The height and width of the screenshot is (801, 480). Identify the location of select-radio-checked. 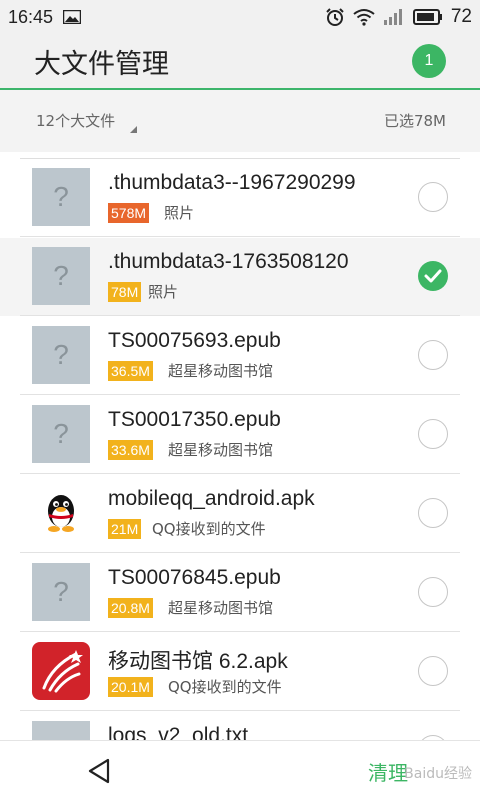
(433, 276).